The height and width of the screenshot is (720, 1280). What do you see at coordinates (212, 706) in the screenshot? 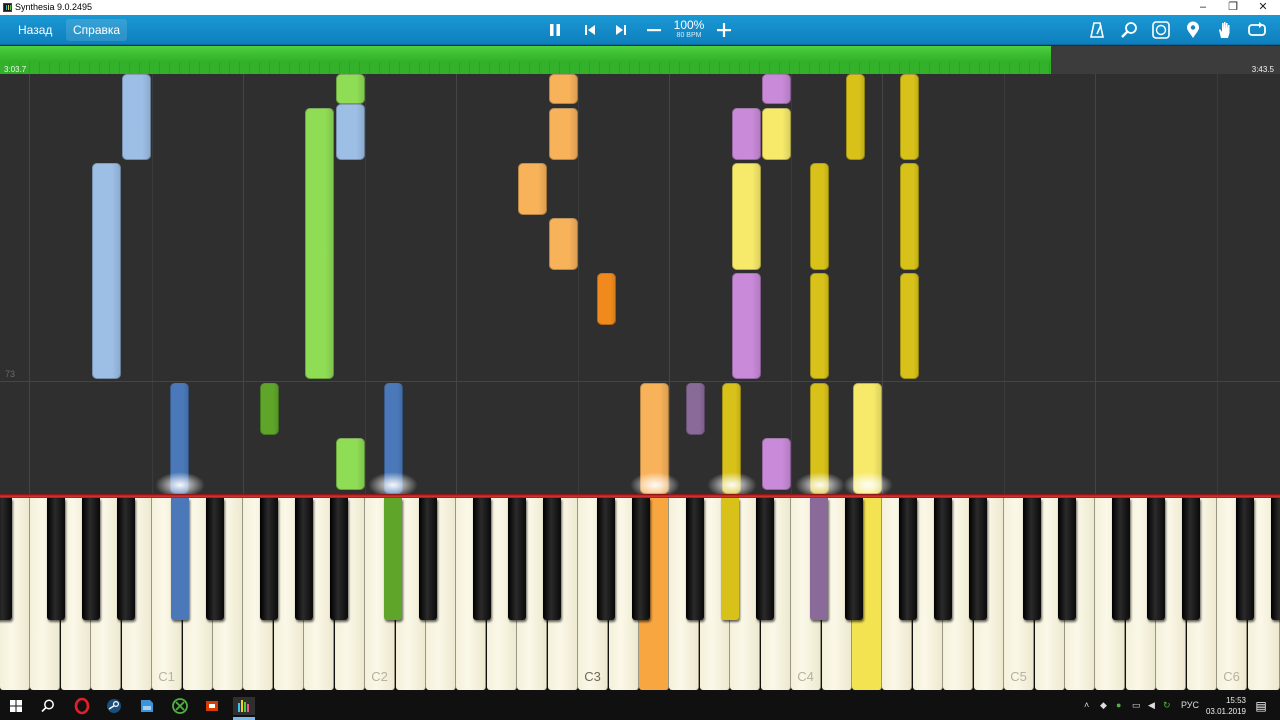
I see `office-icon` at bounding box center [212, 706].